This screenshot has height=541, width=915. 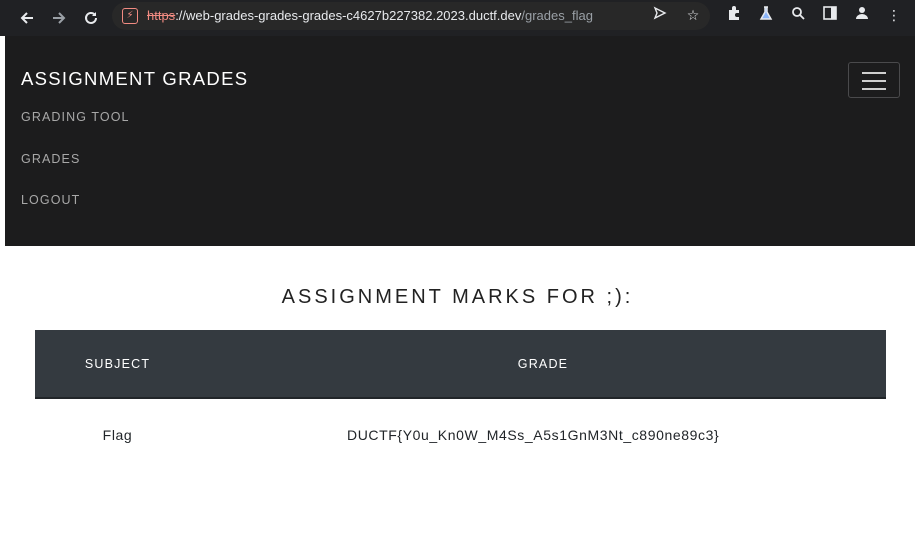 What do you see at coordinates (798, 16) in the screenshot?
I see `search-icon` at bounding box center [798, 16].